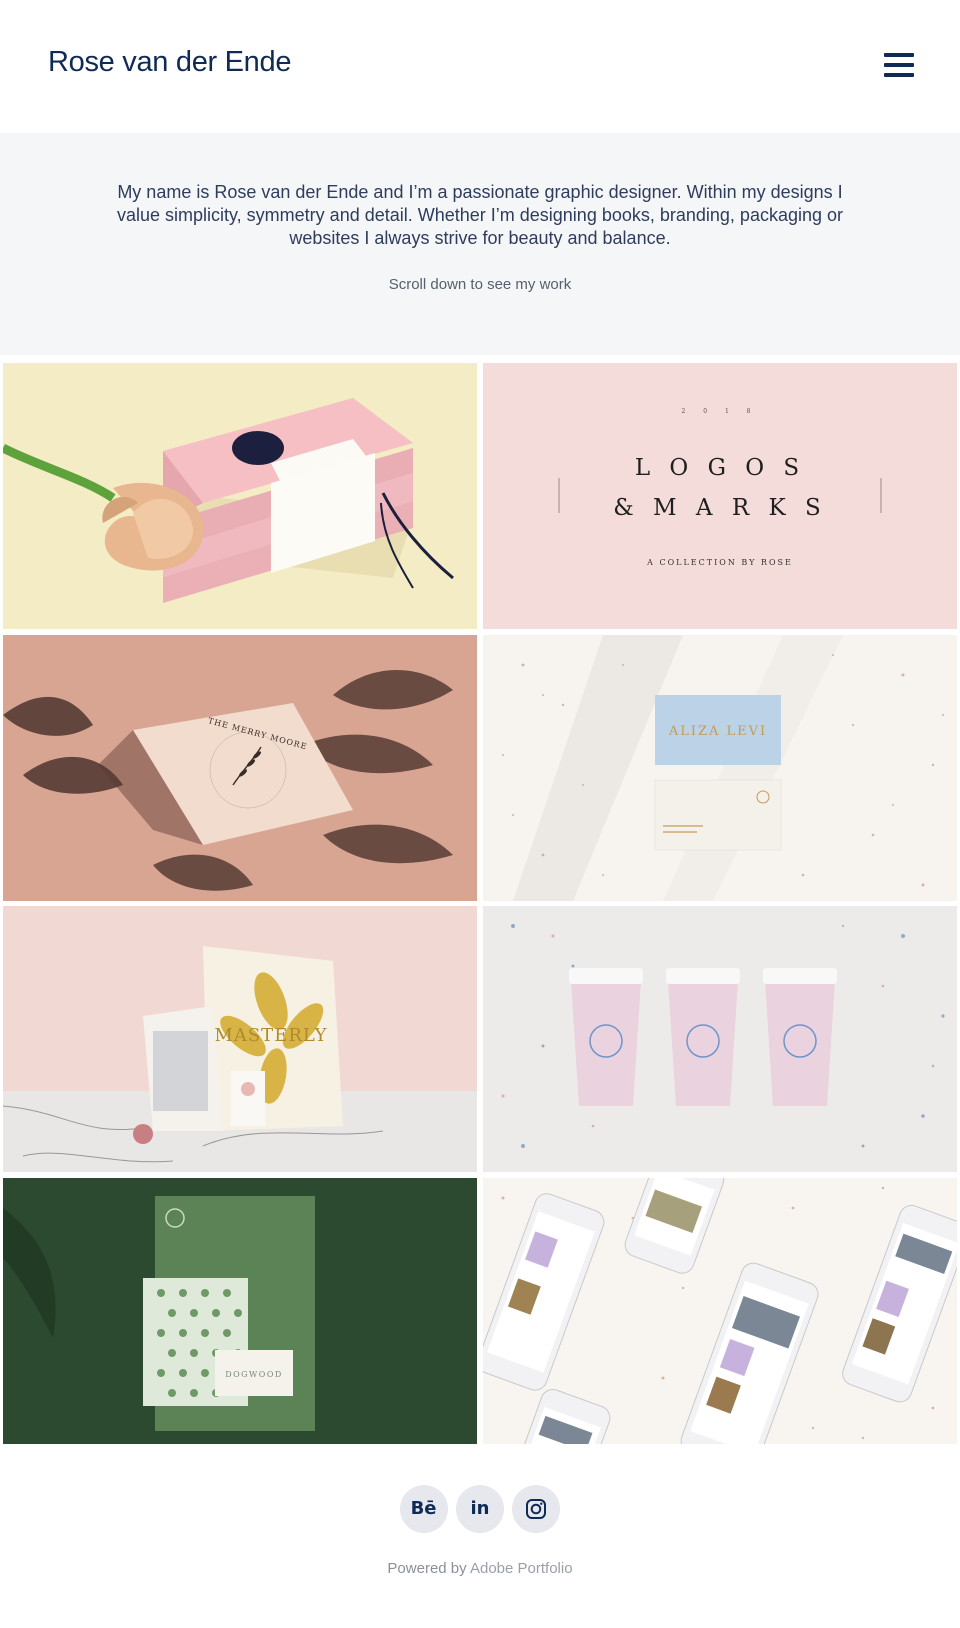 The width and height of the screenshot is (960, 1628). Describe the element at coordinates (427, 1568) in the screenshot. I see `powered-by-text: Powered by` at that location.